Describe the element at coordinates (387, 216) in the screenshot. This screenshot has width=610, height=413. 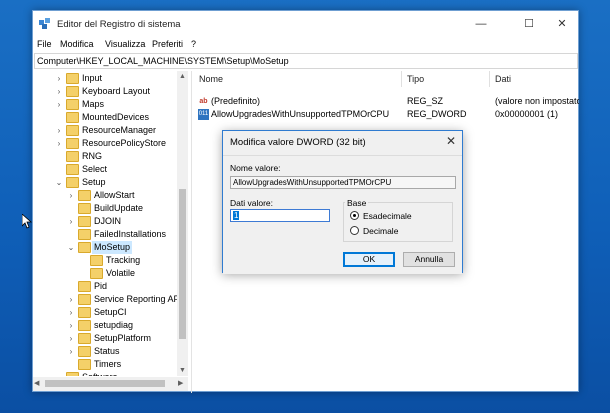
I see `radio-hexadecimal-label: Esadecimale` at that location.